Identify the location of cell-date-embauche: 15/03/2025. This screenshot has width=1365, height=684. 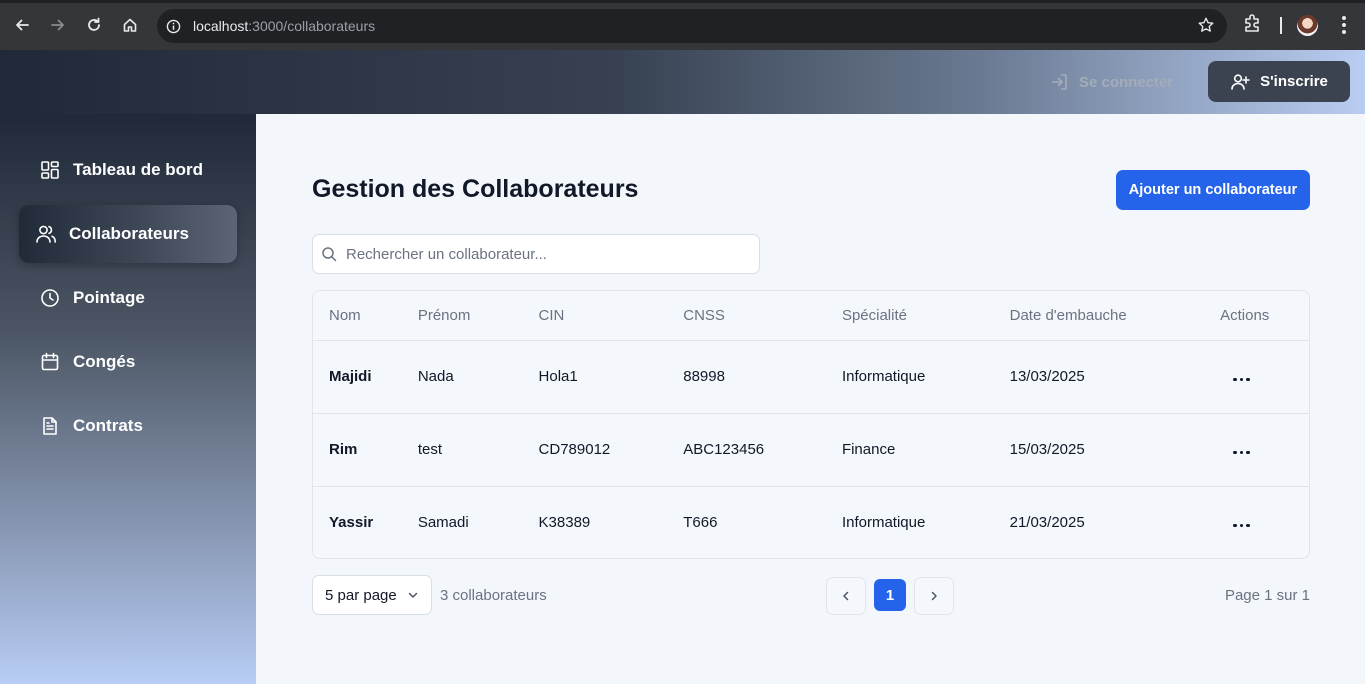
(1115, 450).